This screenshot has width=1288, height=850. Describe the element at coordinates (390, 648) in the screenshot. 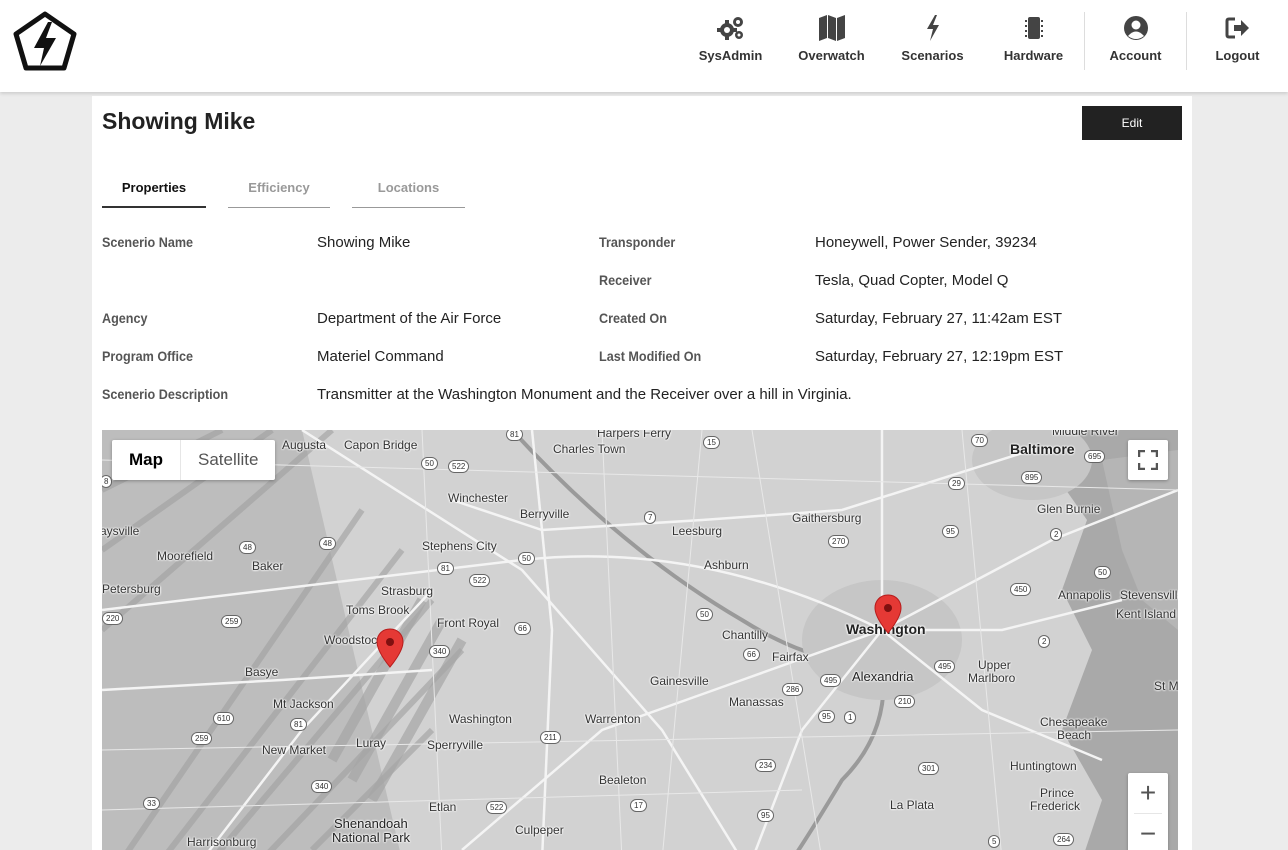

I see `receiver-marker` at that location.